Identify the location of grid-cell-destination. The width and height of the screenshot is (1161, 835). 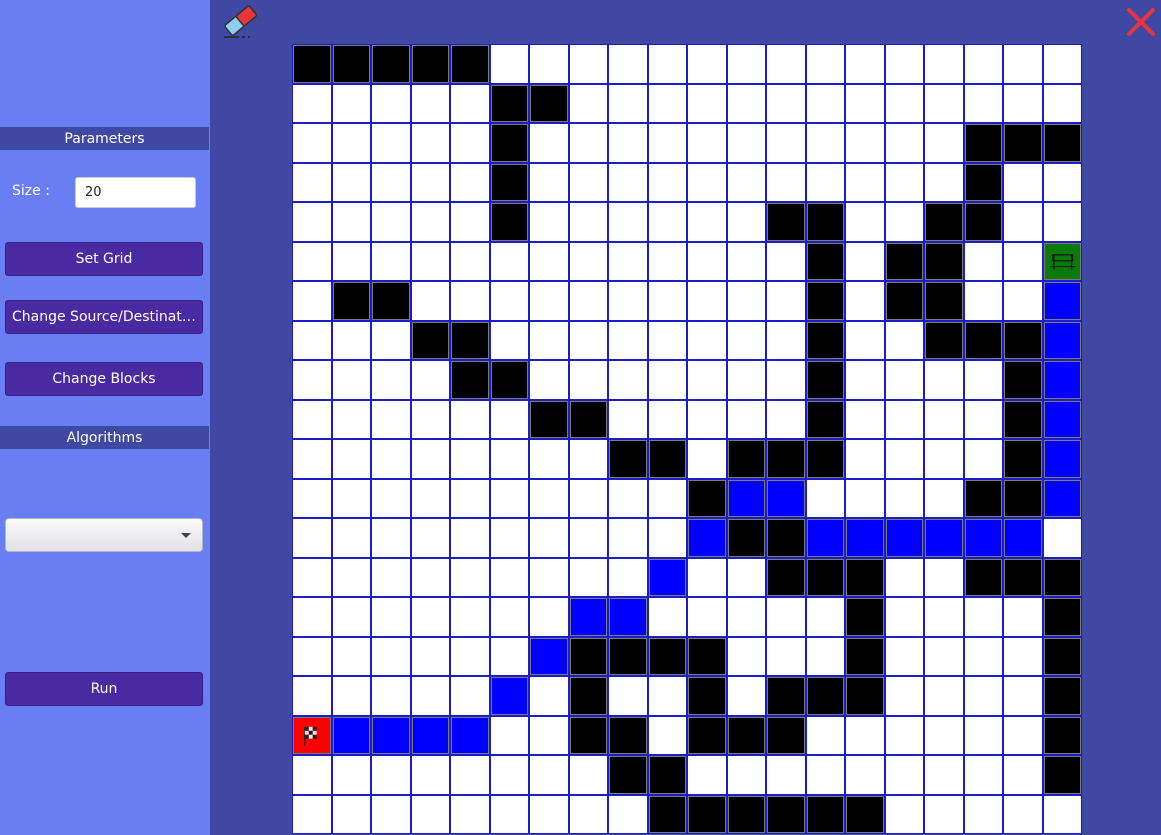
(1062, 261).